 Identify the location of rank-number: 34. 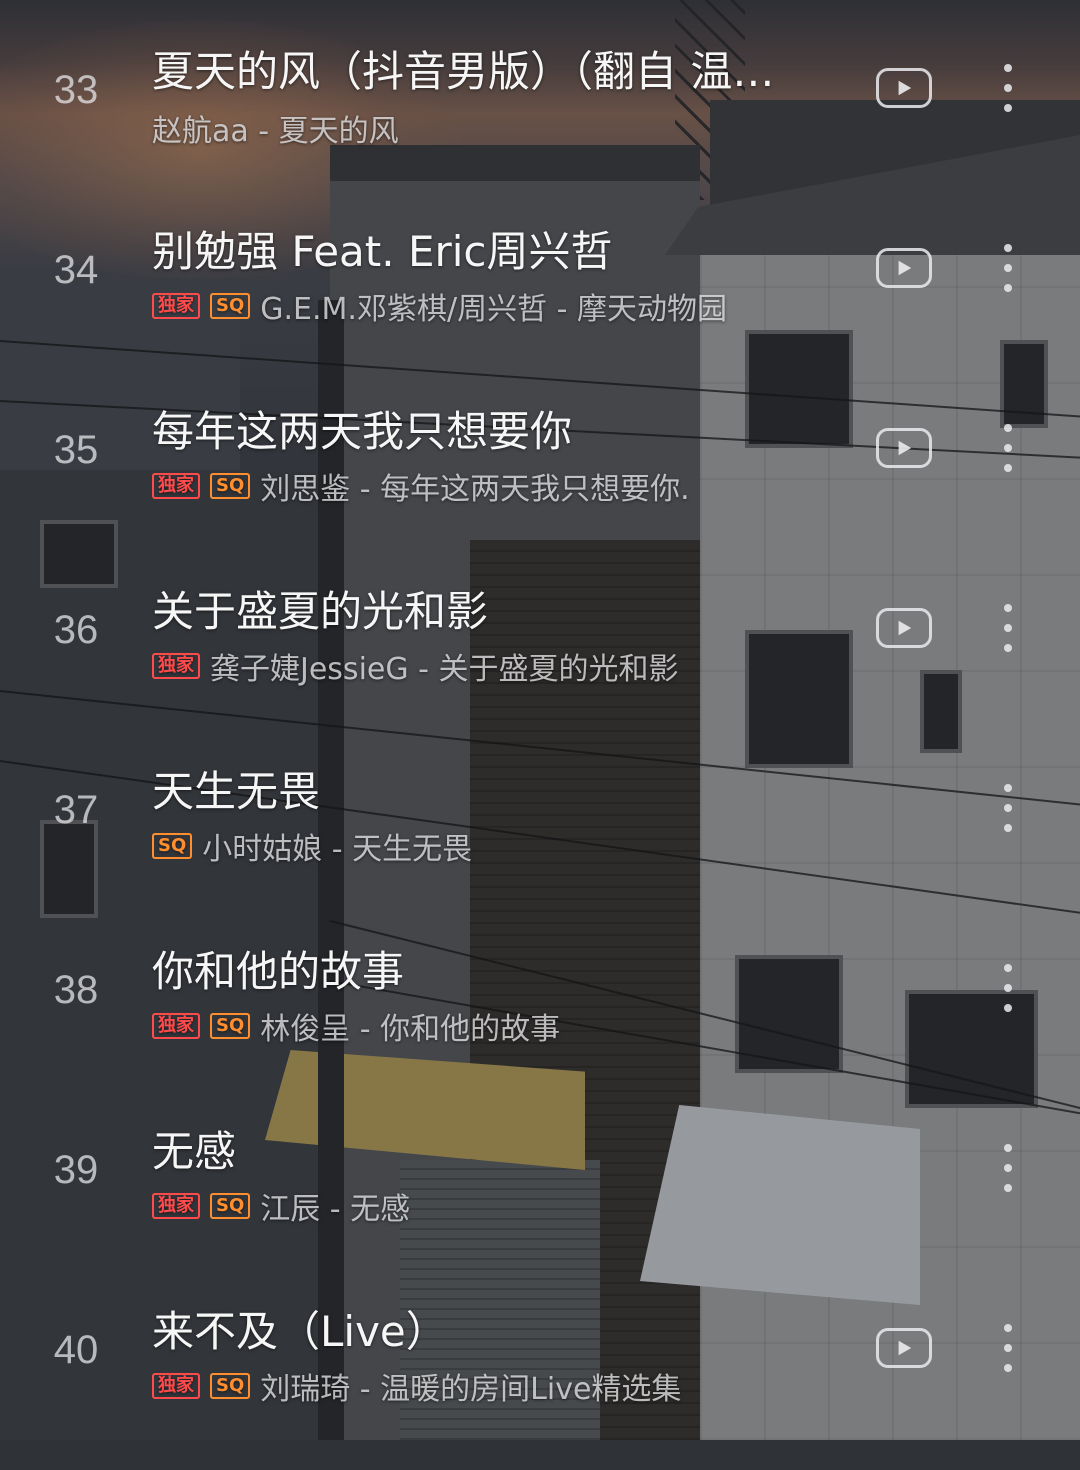
(76, 270).